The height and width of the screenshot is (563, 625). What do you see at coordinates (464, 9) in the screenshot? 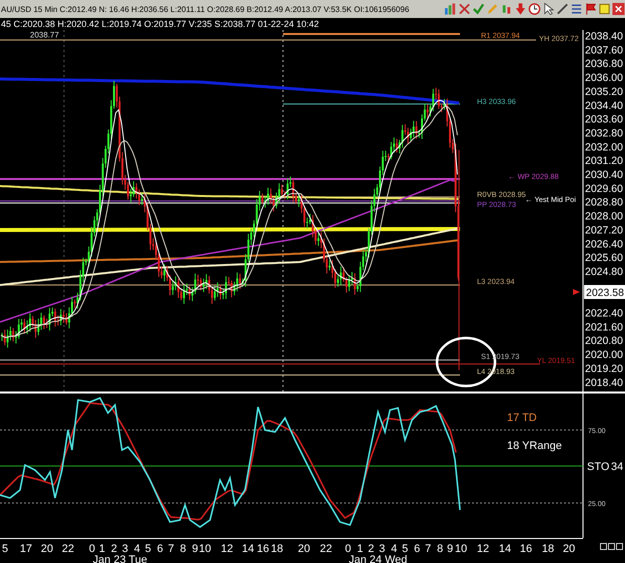
I see `cross-icon` at bounding box center [464, 9].